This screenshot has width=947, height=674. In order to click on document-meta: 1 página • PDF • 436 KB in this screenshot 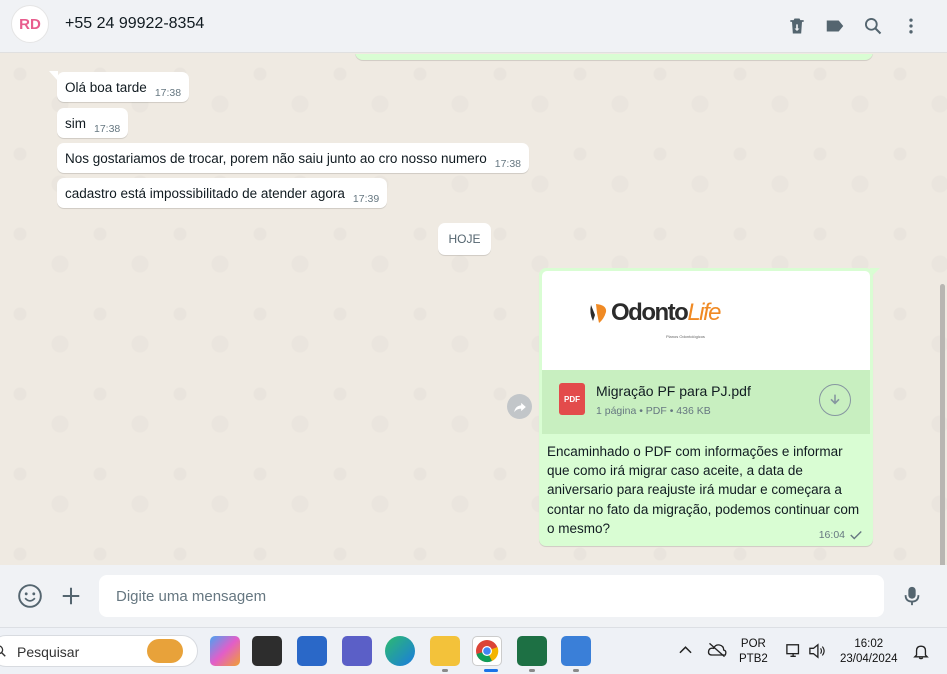, I will do `click(653, 411)`.